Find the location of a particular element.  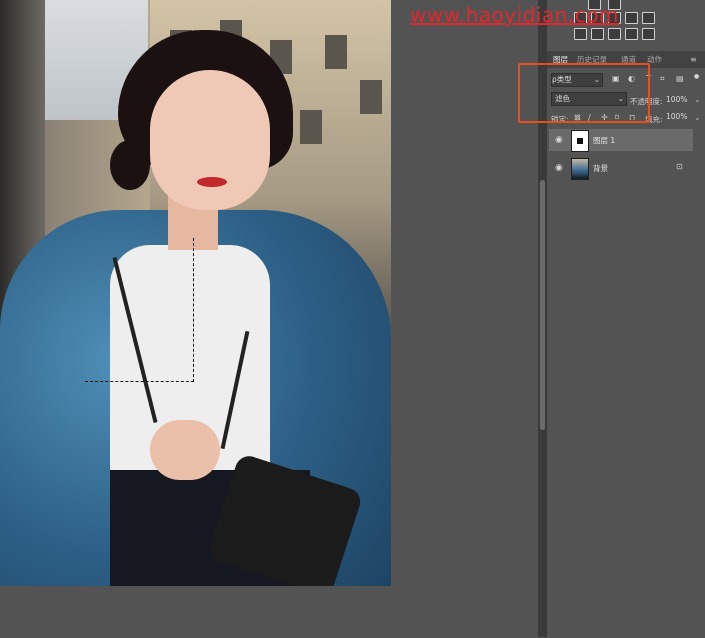

lock-icon: ⊡ is located at coordinates (679, 166).